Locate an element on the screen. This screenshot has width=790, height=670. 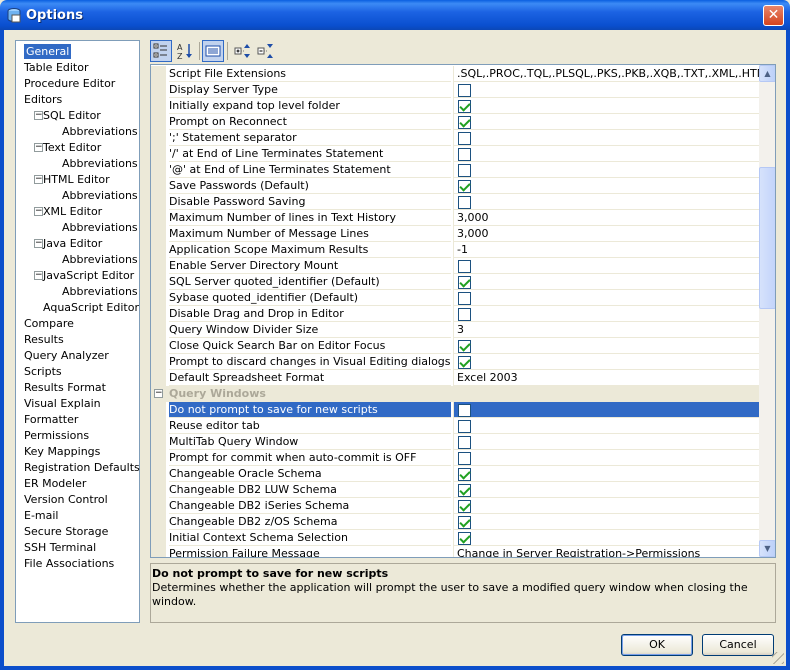
property-value: Excel 2003 is located at coordinates (606, 378).